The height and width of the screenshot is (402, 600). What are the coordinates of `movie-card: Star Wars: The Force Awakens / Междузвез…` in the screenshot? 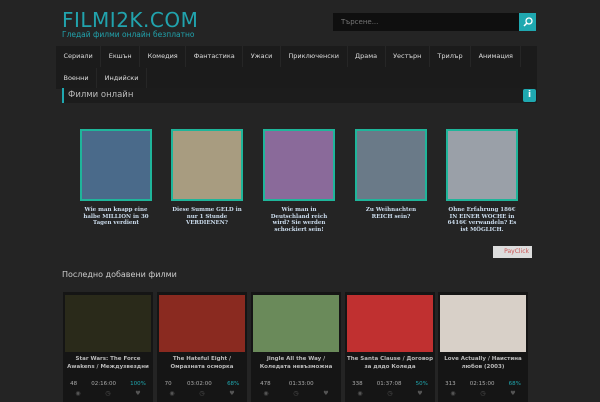 It's located at (108, 347).